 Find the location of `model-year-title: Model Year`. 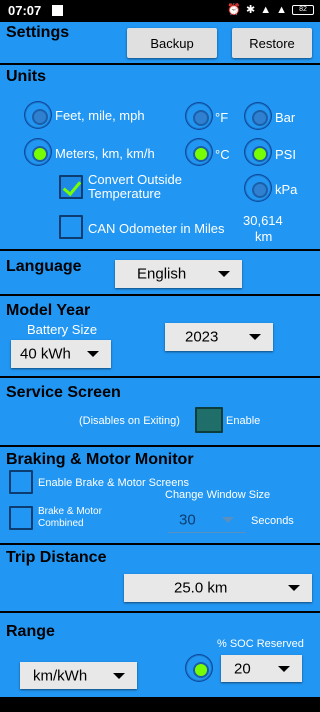

model-year-title: Model Year is located at coordinates (48, 310).